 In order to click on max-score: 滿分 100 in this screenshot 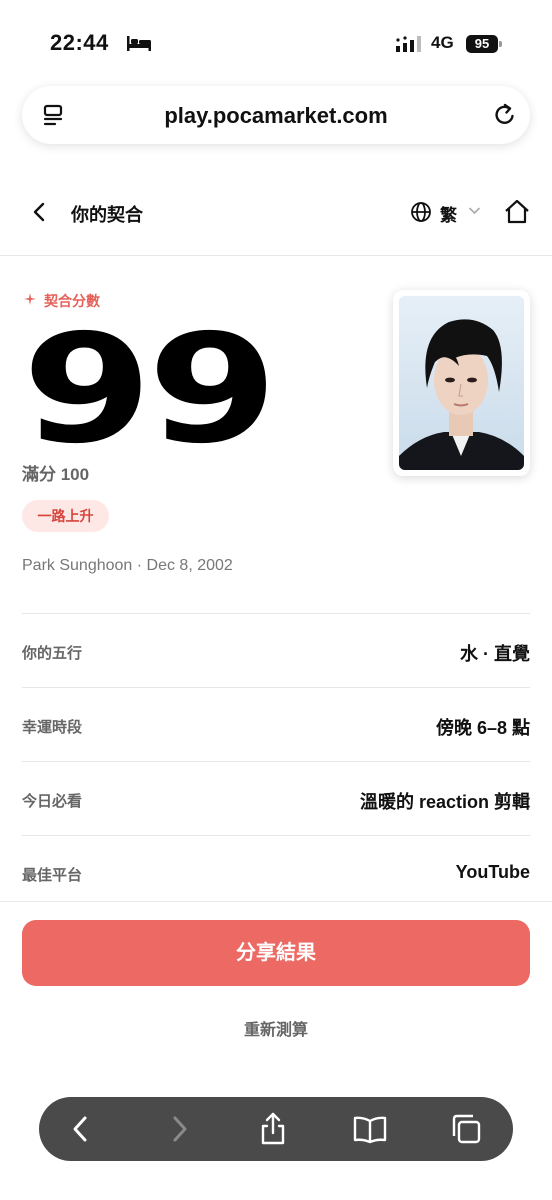, I will do `click(56, 474)`.